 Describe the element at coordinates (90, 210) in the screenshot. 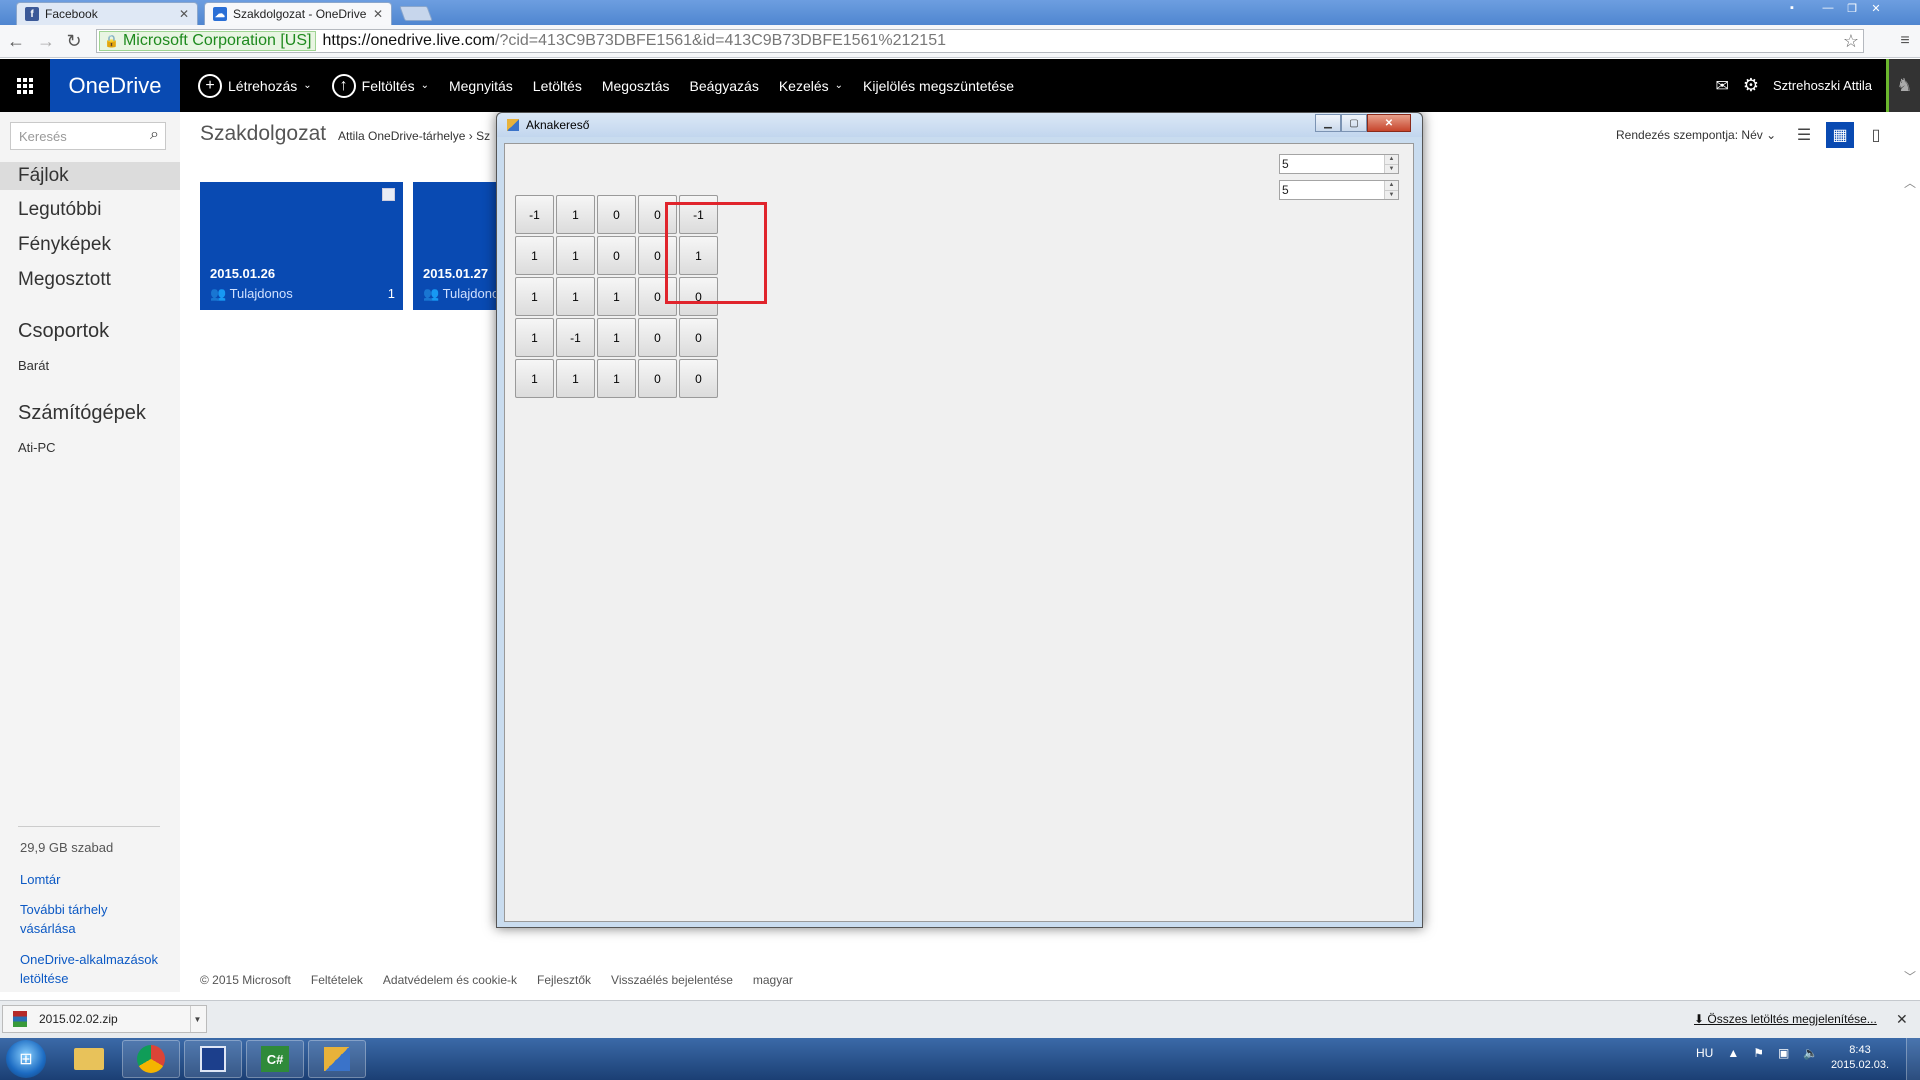

I see `nav-item-recent: Legutóbbi` at that location.